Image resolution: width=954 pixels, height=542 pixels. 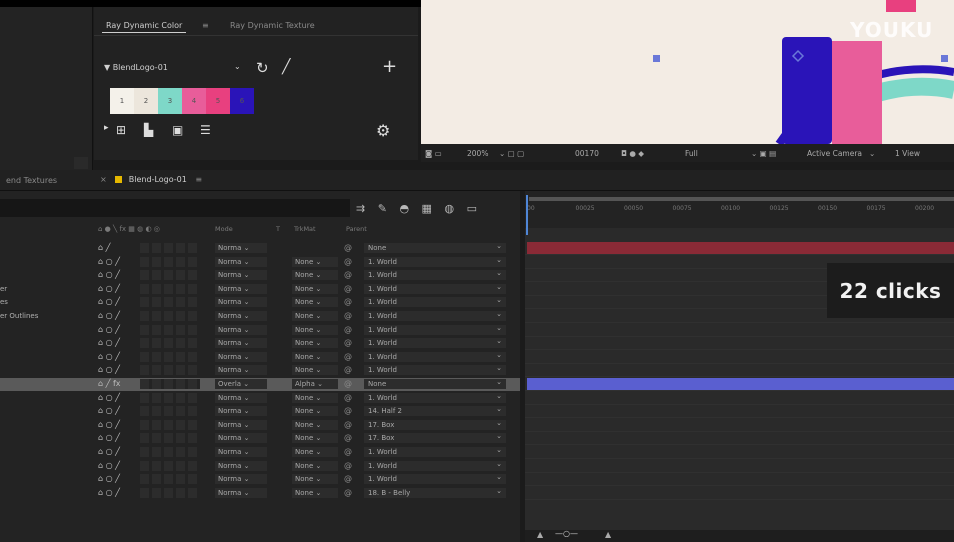 I want to click on tab-ray-dynamic-color: Ray Dynamic Color, so click(x=144, y=27).